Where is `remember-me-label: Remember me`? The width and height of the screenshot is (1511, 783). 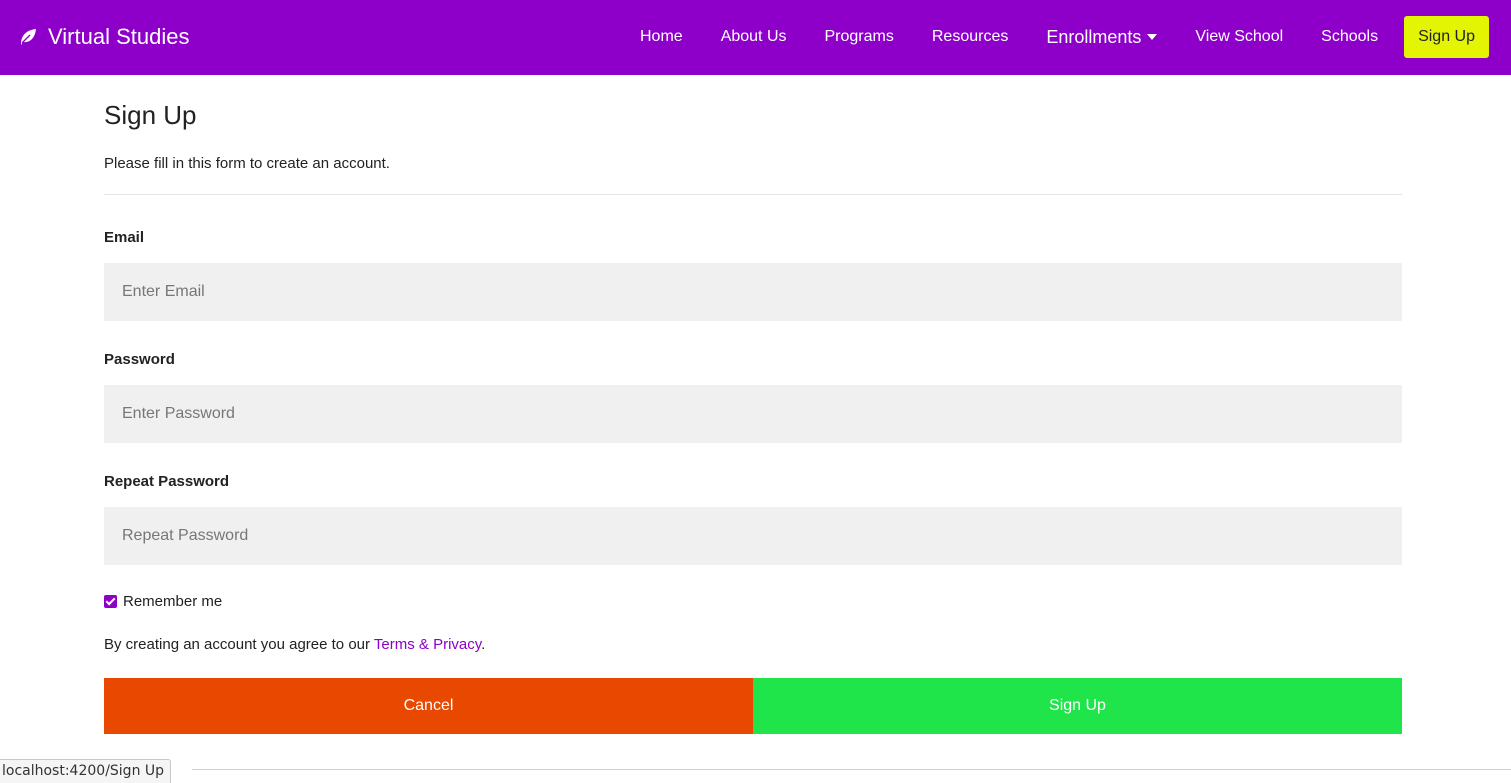 remember-me-label: Remember me is located at coordinates (173, 601).